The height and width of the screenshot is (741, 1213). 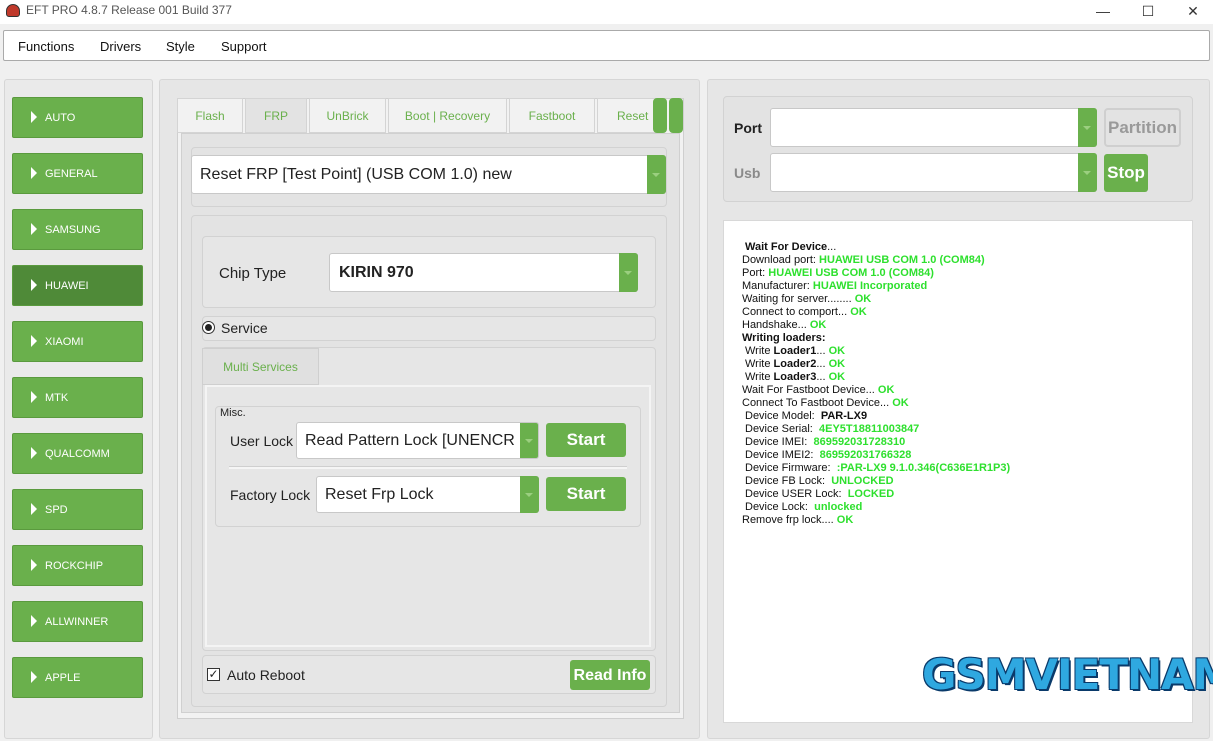 I want to click on log-value: HUAWEI USB COM 1.0 (COM84), so click(x=902, y=260).